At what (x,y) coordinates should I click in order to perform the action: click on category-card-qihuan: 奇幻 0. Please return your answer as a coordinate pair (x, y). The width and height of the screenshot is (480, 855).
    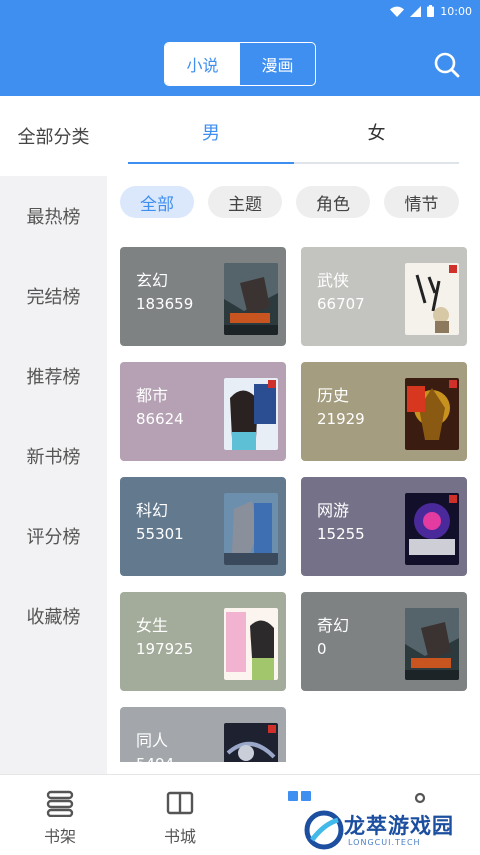
    Looking at the image, I should click on (384, 641).